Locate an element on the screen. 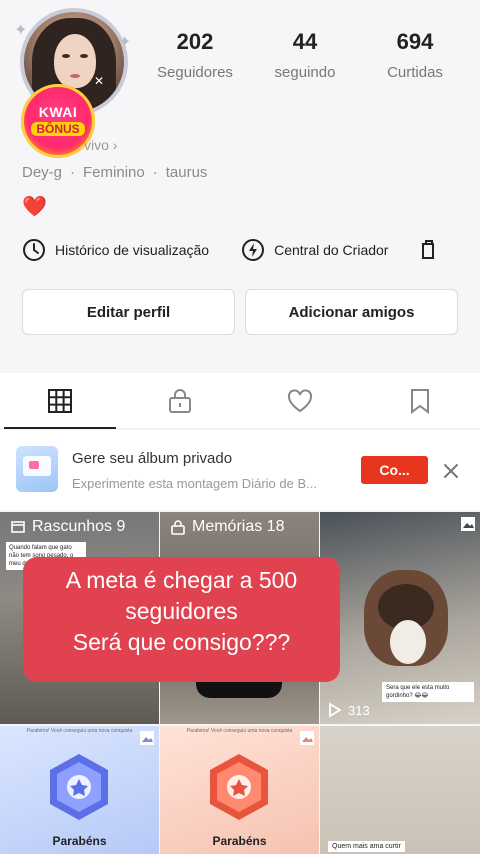 Image resolution: width=480 pixels, height=854 pixels. memories-label: Memórias 18 is located at coordinates (238, 526).